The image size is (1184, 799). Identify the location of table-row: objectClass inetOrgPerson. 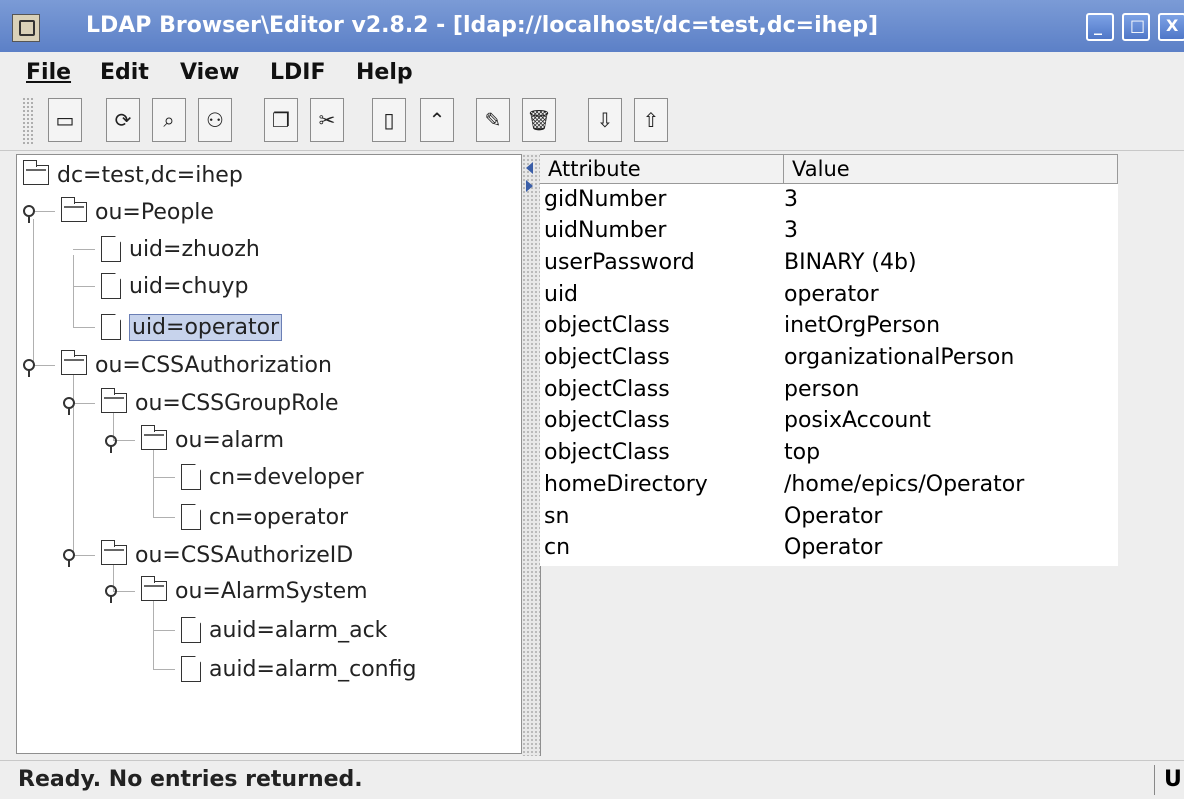
(829, 326).